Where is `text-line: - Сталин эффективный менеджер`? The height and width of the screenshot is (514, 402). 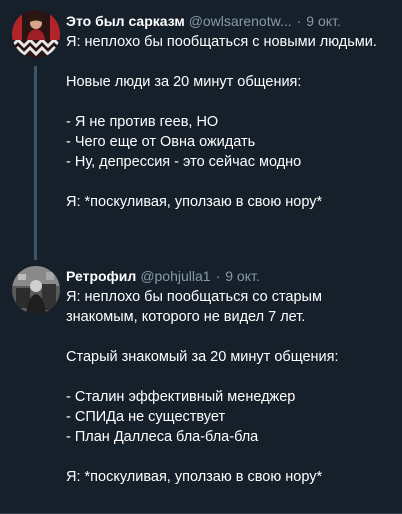
text-line: - Сталин эффективный менеджер is located at coordinates (181, 397).